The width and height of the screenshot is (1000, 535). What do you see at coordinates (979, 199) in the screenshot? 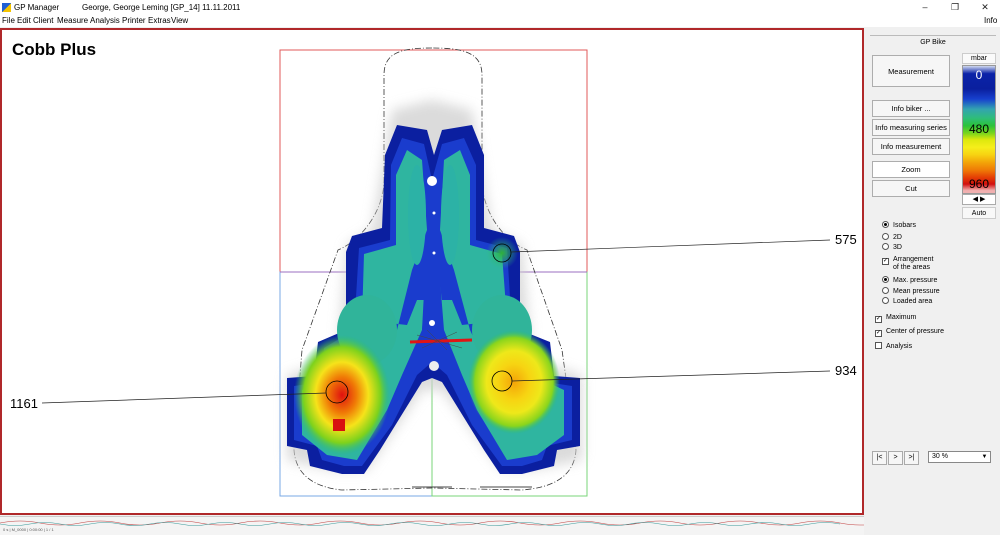
I see `legend-arrows: ◀ ▶` at bounding box center [979, 199].